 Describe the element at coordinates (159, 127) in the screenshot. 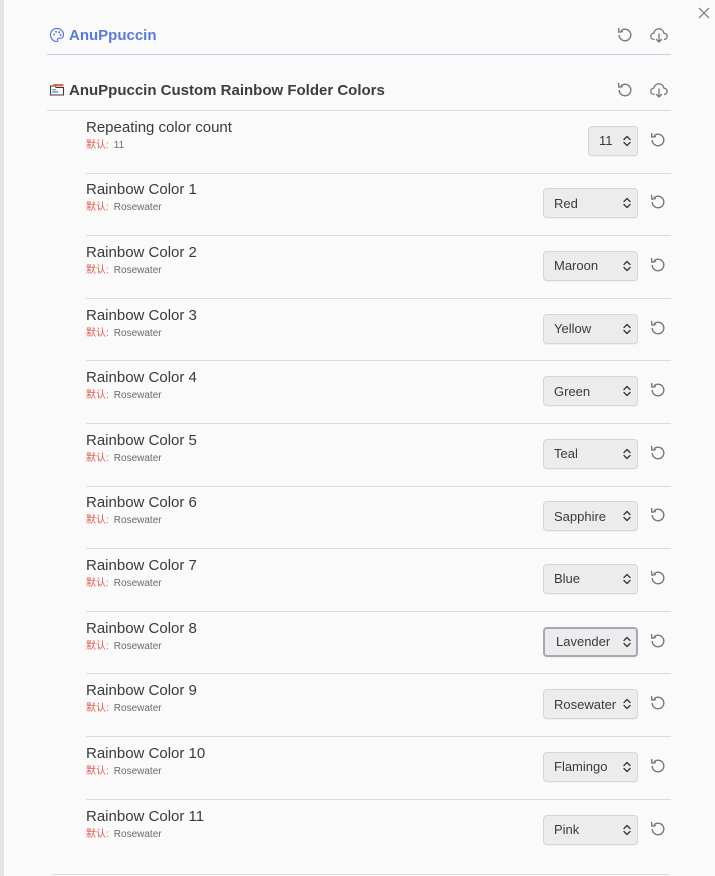

I see `setting-name: Repeating color count` at that location.